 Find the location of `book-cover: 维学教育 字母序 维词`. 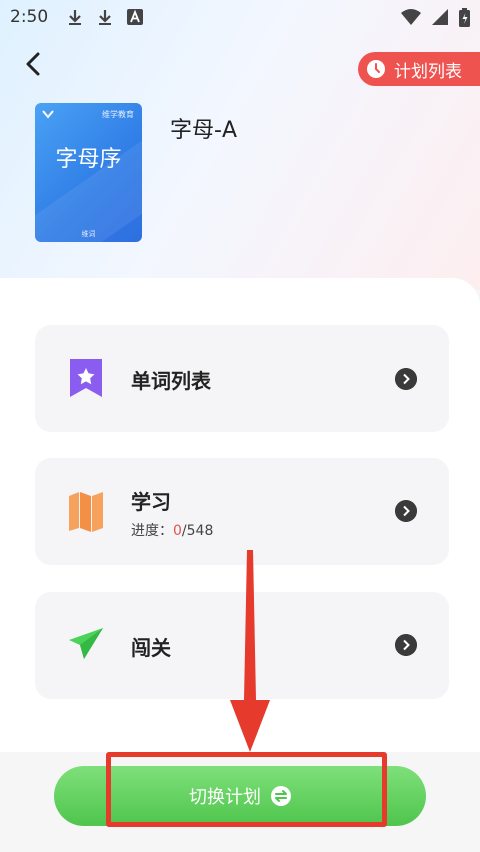

book-cover: 维学教育 字母序 维词 is located at coordinates (88, 172).